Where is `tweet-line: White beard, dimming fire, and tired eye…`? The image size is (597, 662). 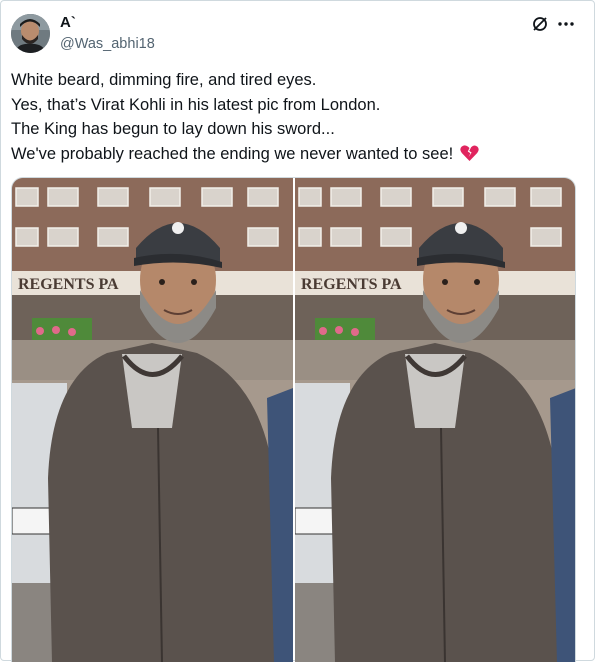 tweet-line: White beard, dimming fire, and tired eye… is located at coordinates (164, 80).